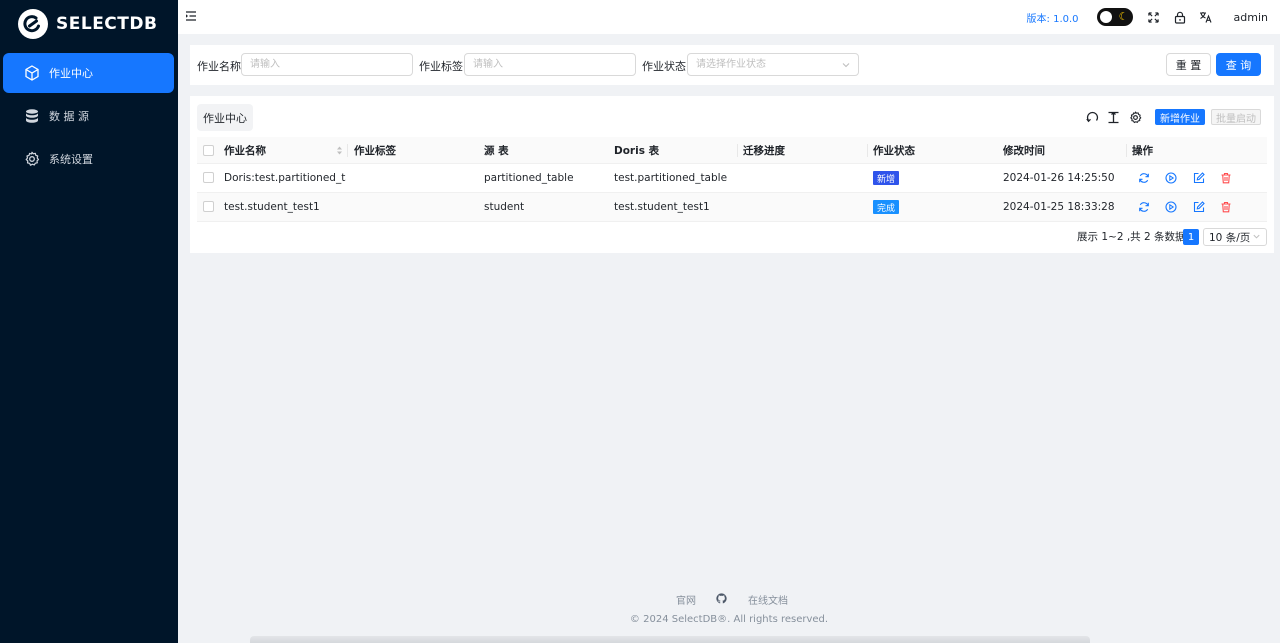 Image resolution: width=1280 pixels, height=643 pixels. What do you see at coordinates (272, 207) in the screenshot?
I see `row-job-name: test.student_test1` at bounding box center [272, 207].